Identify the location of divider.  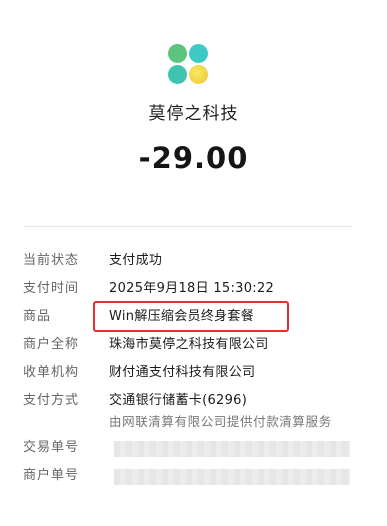
(188, 226).